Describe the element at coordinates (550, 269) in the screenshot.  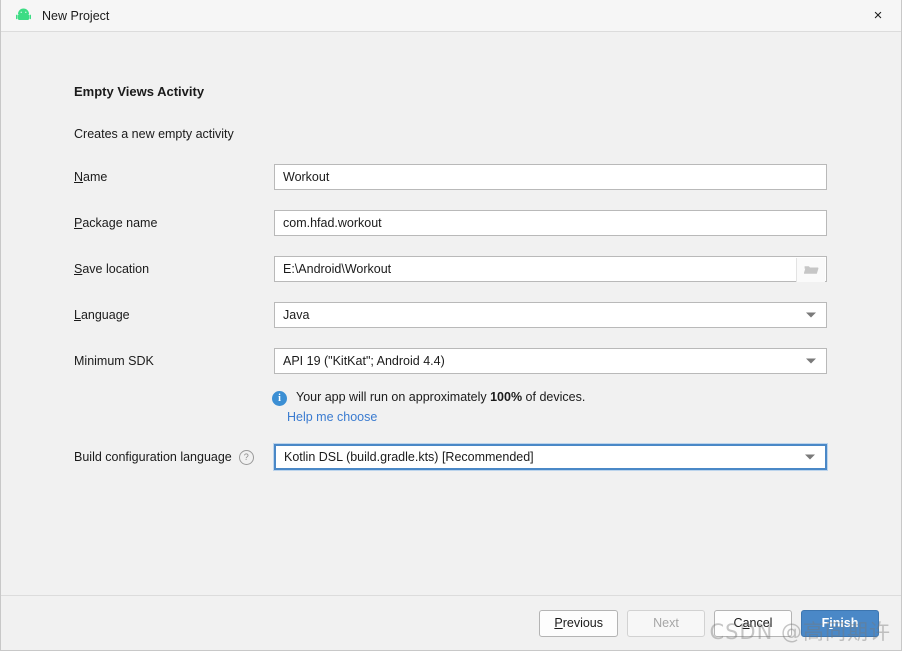
I see `save-location-input: E:\Android\Workout` at that location.